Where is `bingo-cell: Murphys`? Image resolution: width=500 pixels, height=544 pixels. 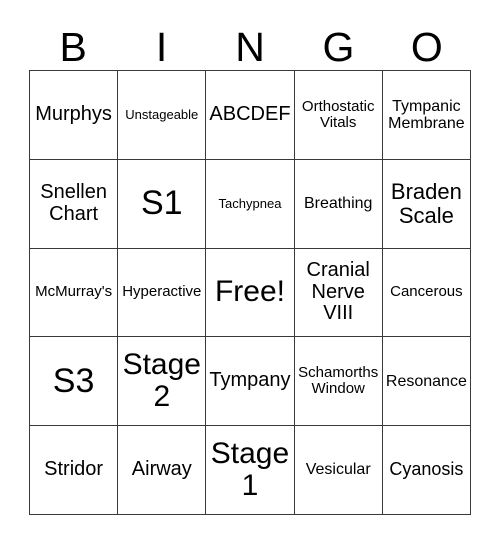 bingo-cell: Murphys is located at coordinates (74, 115).